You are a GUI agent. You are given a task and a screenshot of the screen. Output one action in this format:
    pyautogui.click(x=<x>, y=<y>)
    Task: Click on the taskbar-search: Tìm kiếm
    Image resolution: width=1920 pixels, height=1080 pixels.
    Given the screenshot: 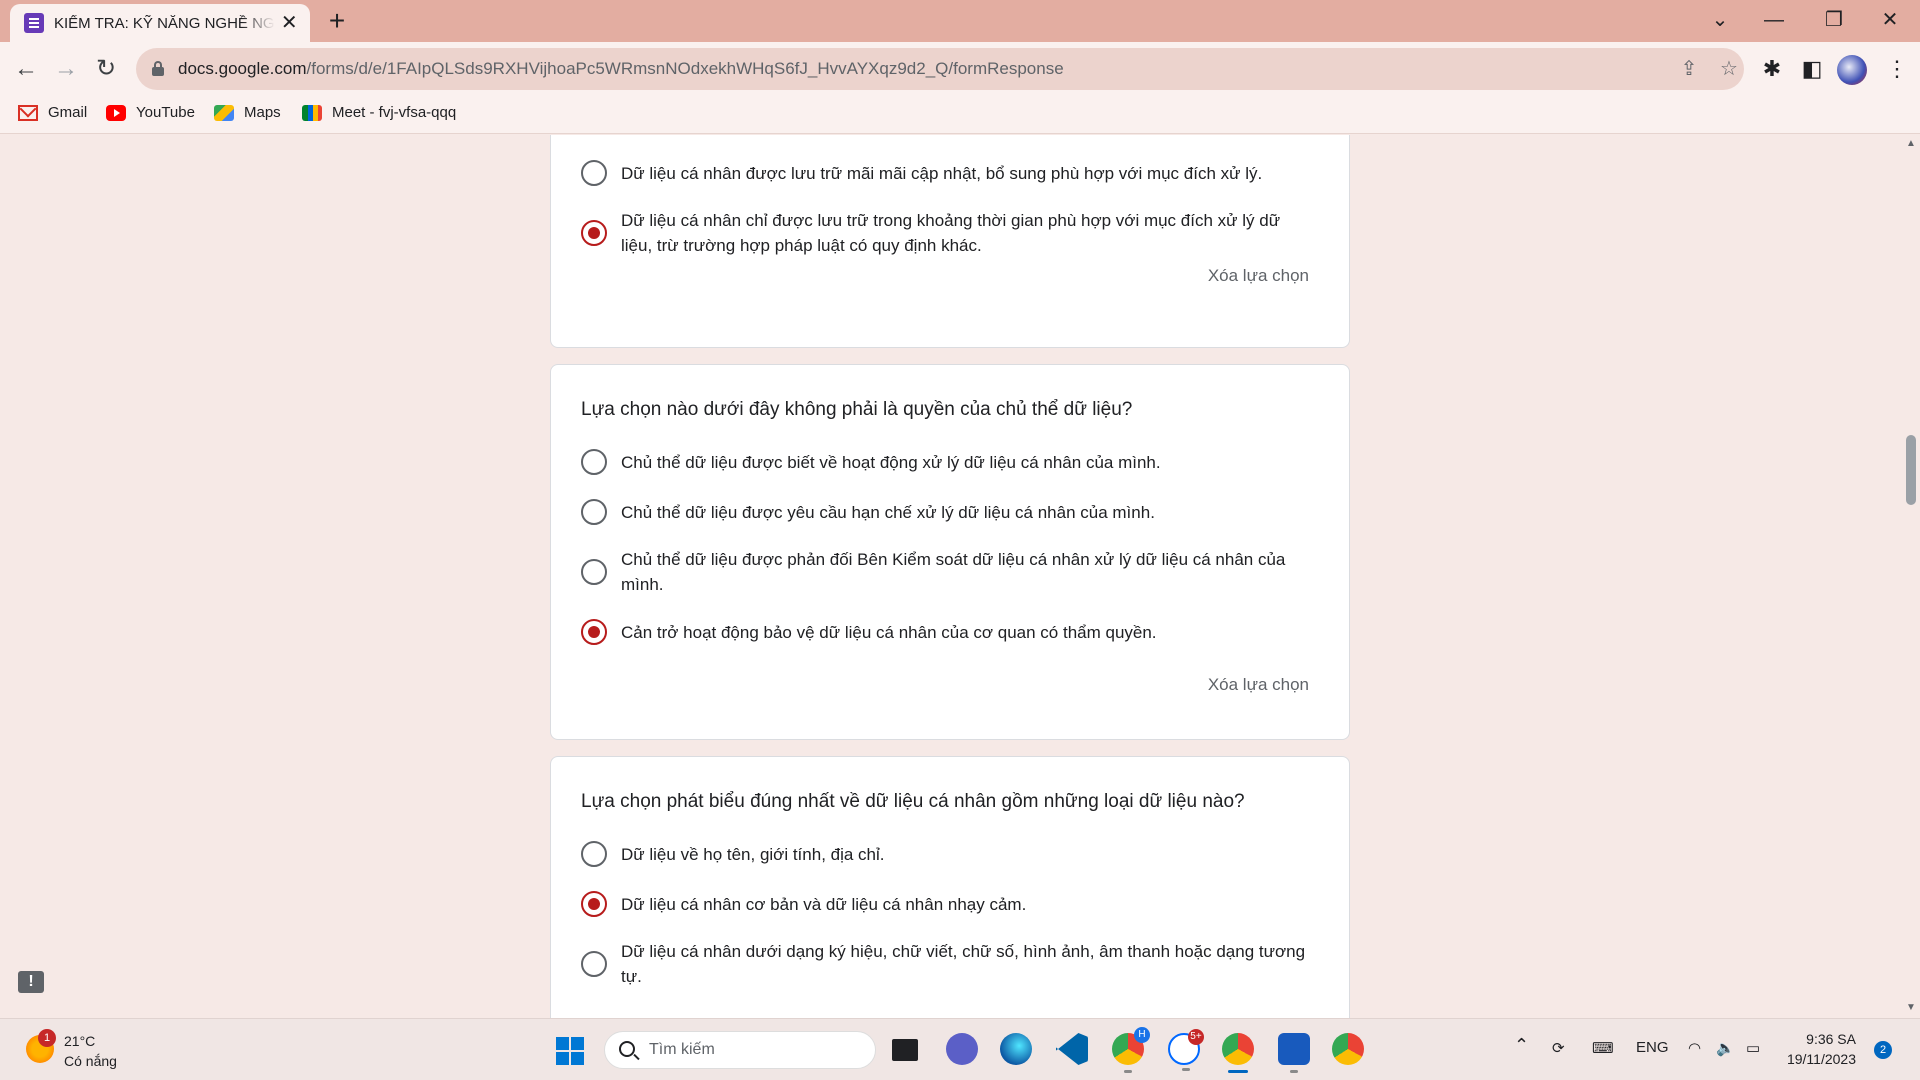 What is the action you would take?
    pyautogui.click(x=740, y=1050)
    